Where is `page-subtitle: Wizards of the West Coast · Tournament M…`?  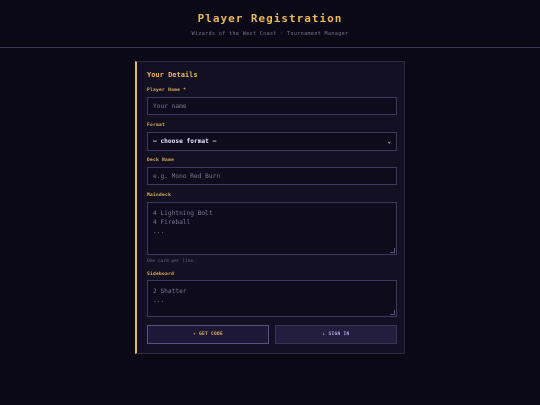 page-subtitle: Wizards of the West Coast · Tournament M… is located at coordinates (270, 34).